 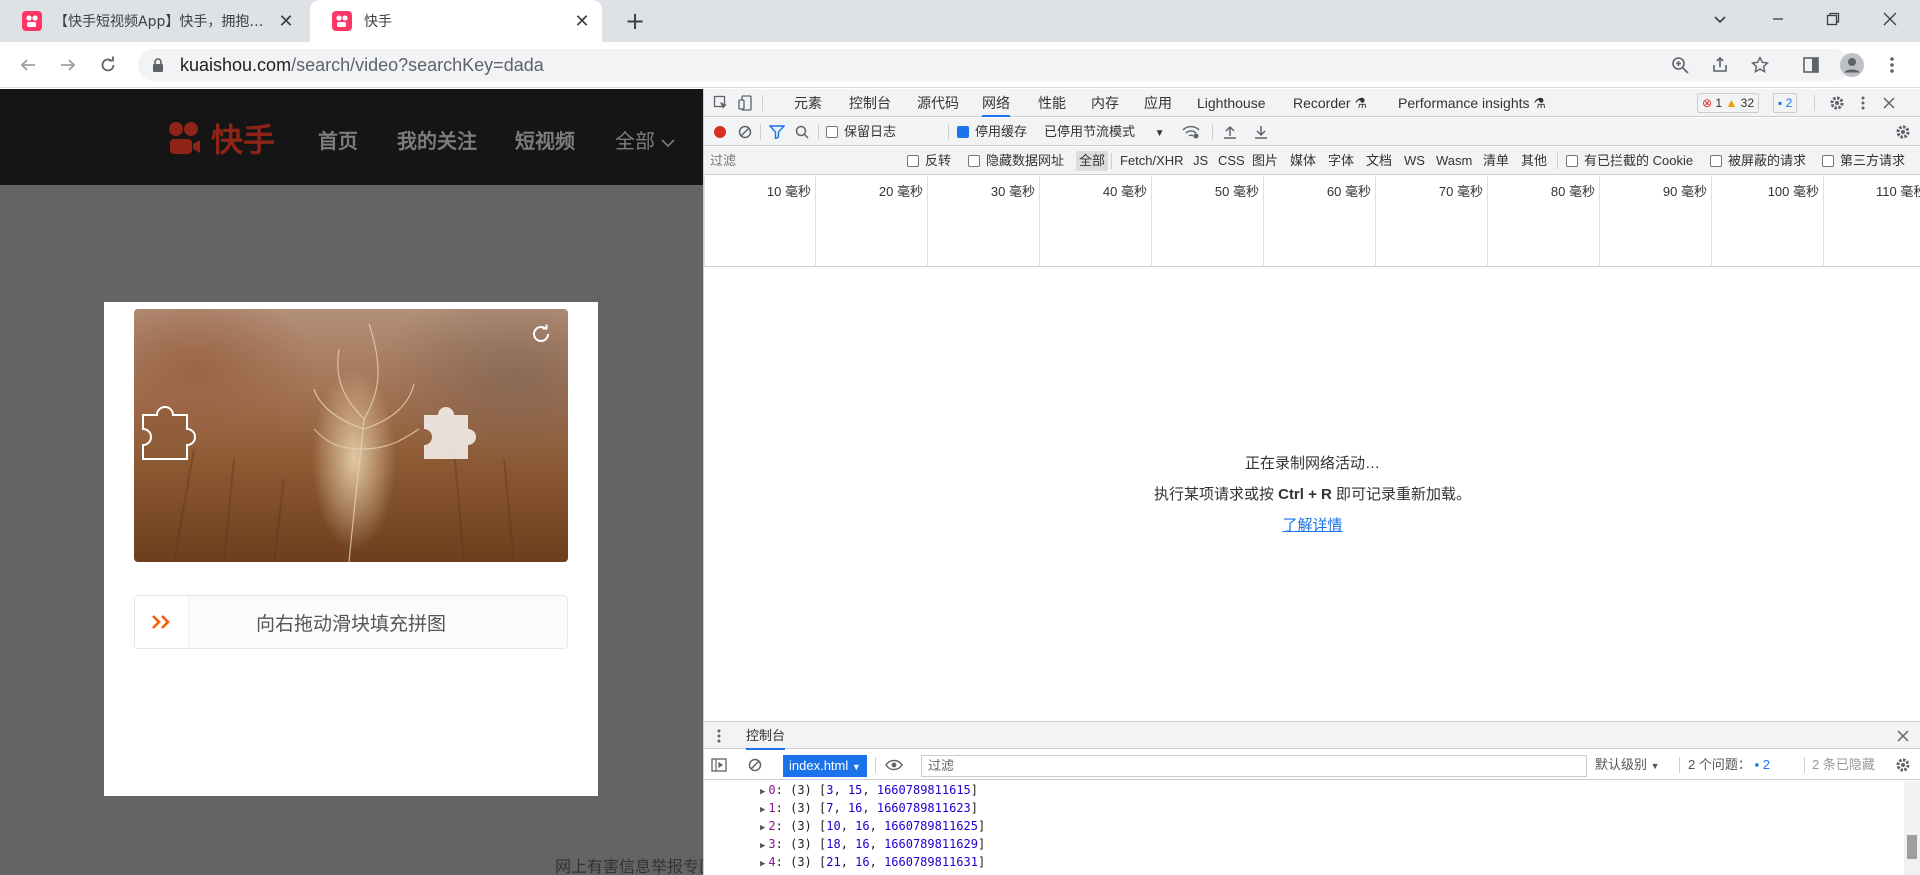 What do you see at coordinates (1454, 161) in the screenshot?
I see `type-filter-wasm: Wasm` at bounding box center [1454, 161].